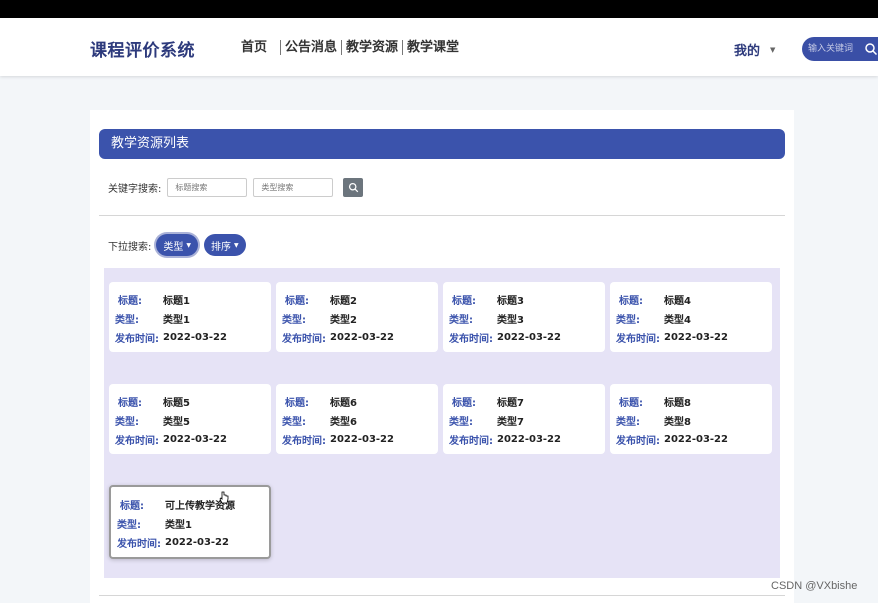 The width and height of the screenshot is (878, 603). I want to click on resource-card: 标题: 可上传教学资源 类型: 类型1 发布时间: 2022-03-22, so click(190, 522).